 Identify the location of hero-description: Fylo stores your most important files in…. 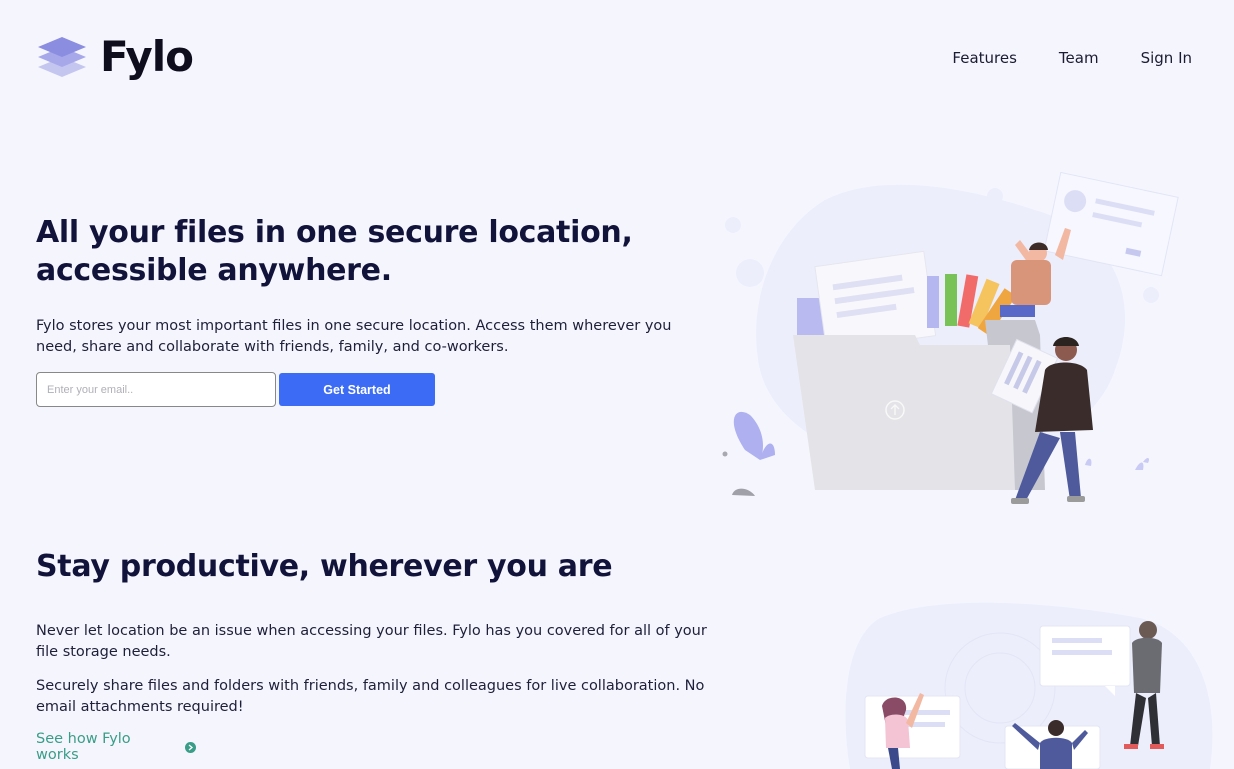
(354, 336).